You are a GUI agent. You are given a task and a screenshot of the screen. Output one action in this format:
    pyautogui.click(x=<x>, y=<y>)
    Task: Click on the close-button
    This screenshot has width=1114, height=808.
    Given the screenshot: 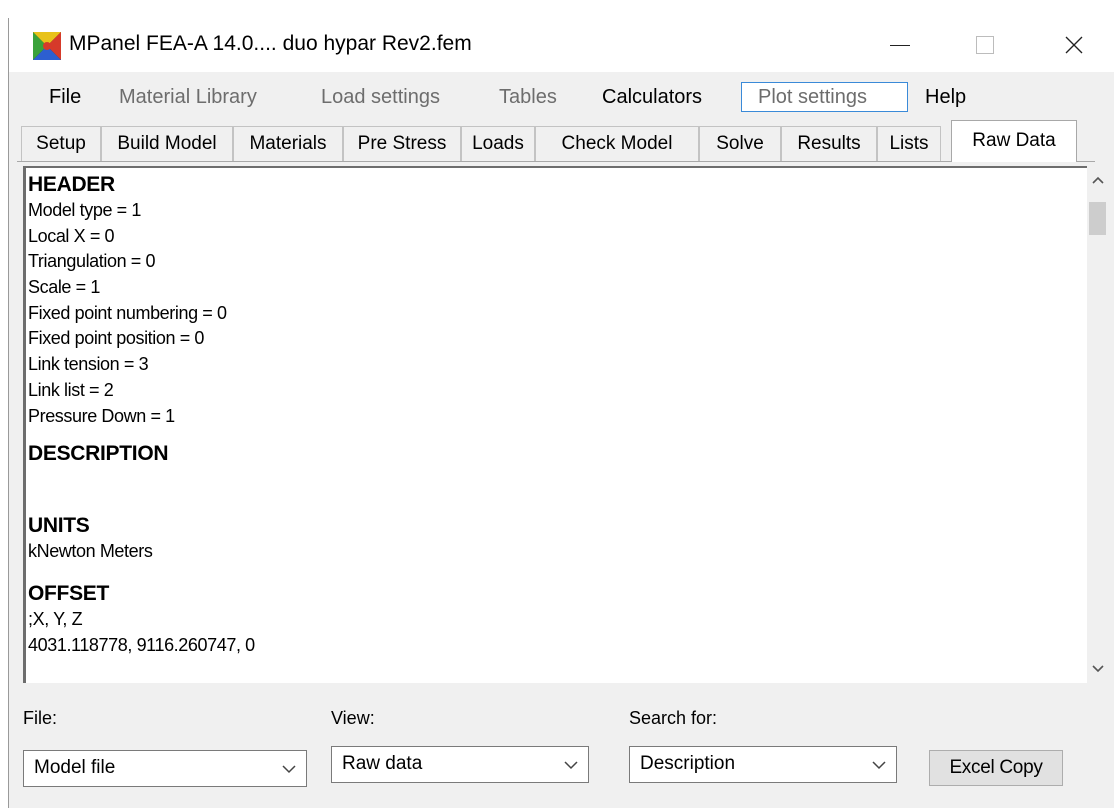 What is the action you would take?
    pyautogui.click(x=1074, y=45)
    